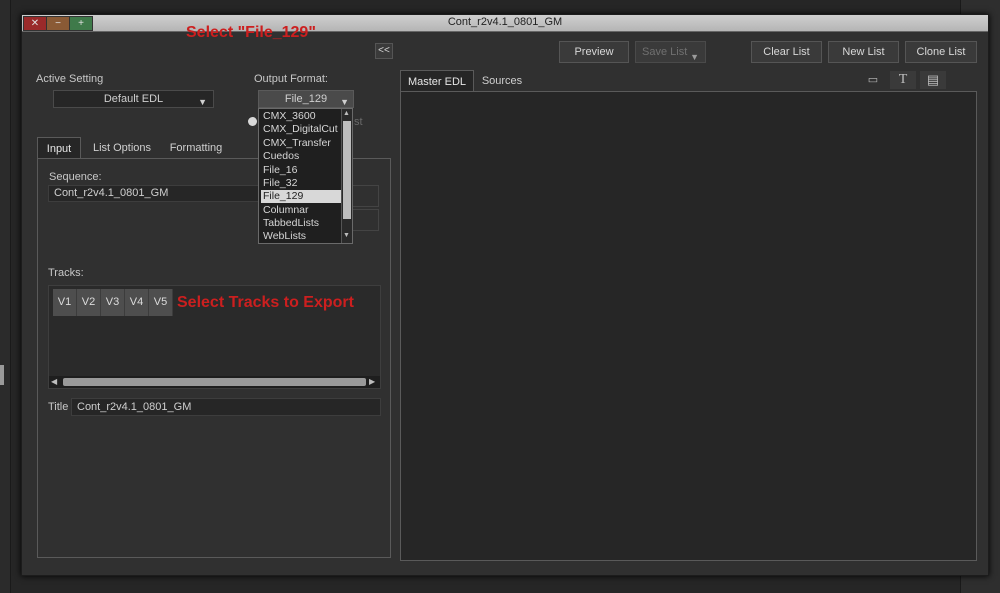 This screenshot has height=593, width=1000. Describe the element at coordinates (933, 80) in the screenshot. I see `list-icon: ▤` at that location.